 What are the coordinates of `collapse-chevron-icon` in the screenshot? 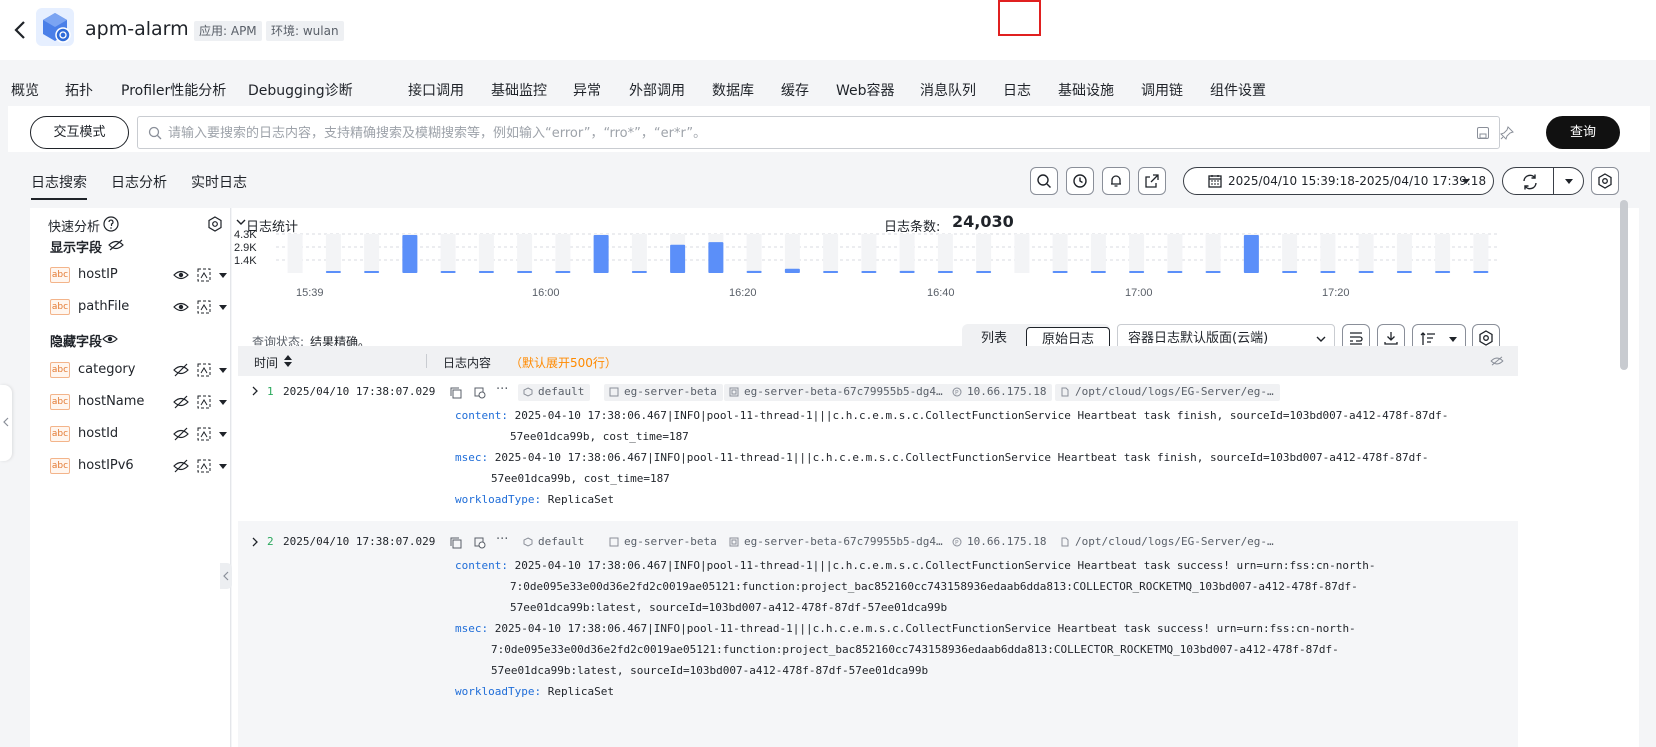 It's located at (241, 222).